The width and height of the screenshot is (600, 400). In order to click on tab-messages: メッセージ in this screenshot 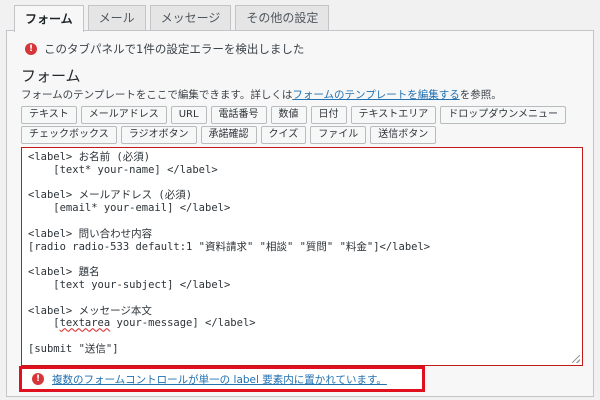, I will do `click(190, 18)`.